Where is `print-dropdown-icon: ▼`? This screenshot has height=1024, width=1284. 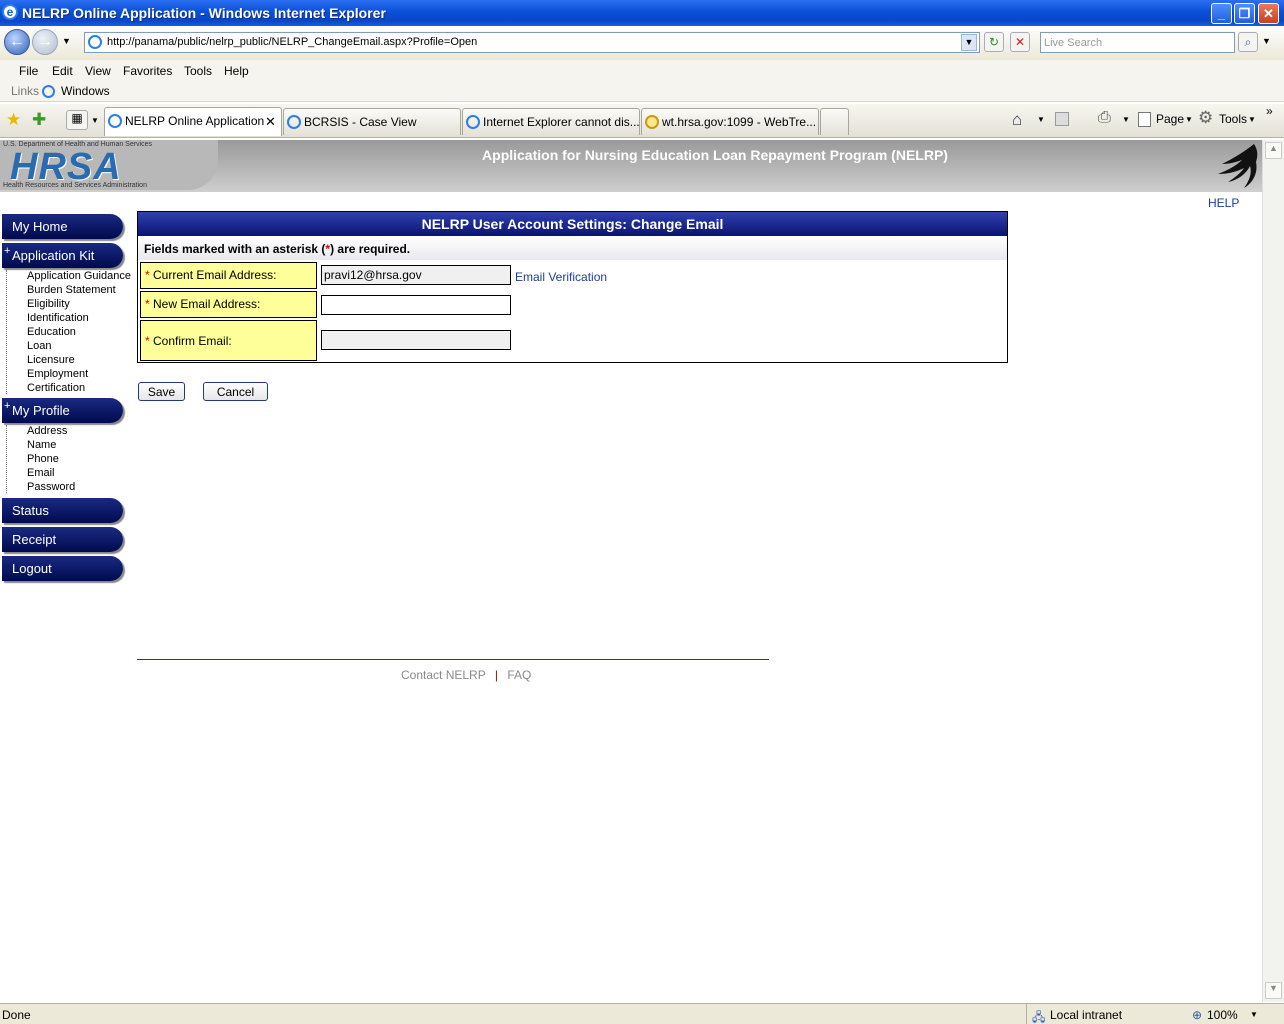 print-dropdown-icon: ▼ is located at coordinates (1126, 119).